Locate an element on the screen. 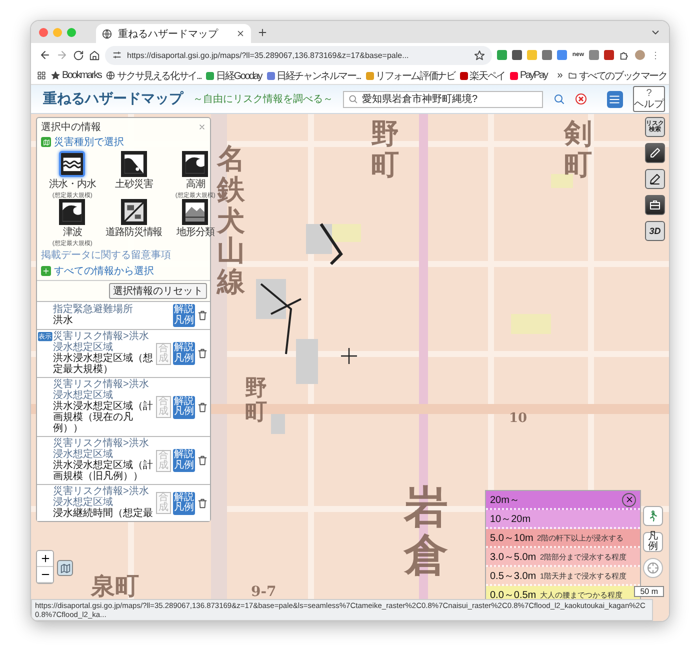 Image resolution: width=700 pixels, height=660 pixels. layer-name: 浸水継続時間（想定最 is located at coordinates (103, 513).